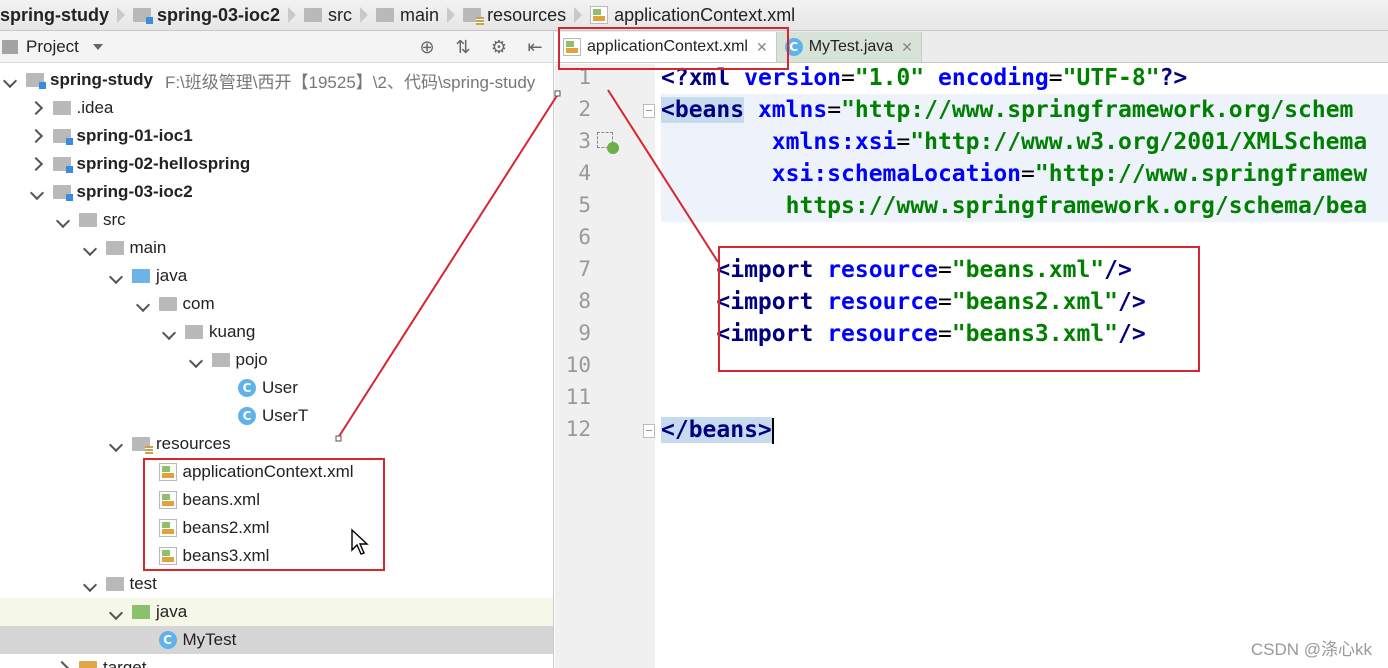 This screenshot has width=1388, height=668. What do you see at coordinates (276, 220) in the screenshot?
I see `tree-item: src` at bounding box center [276, 220].